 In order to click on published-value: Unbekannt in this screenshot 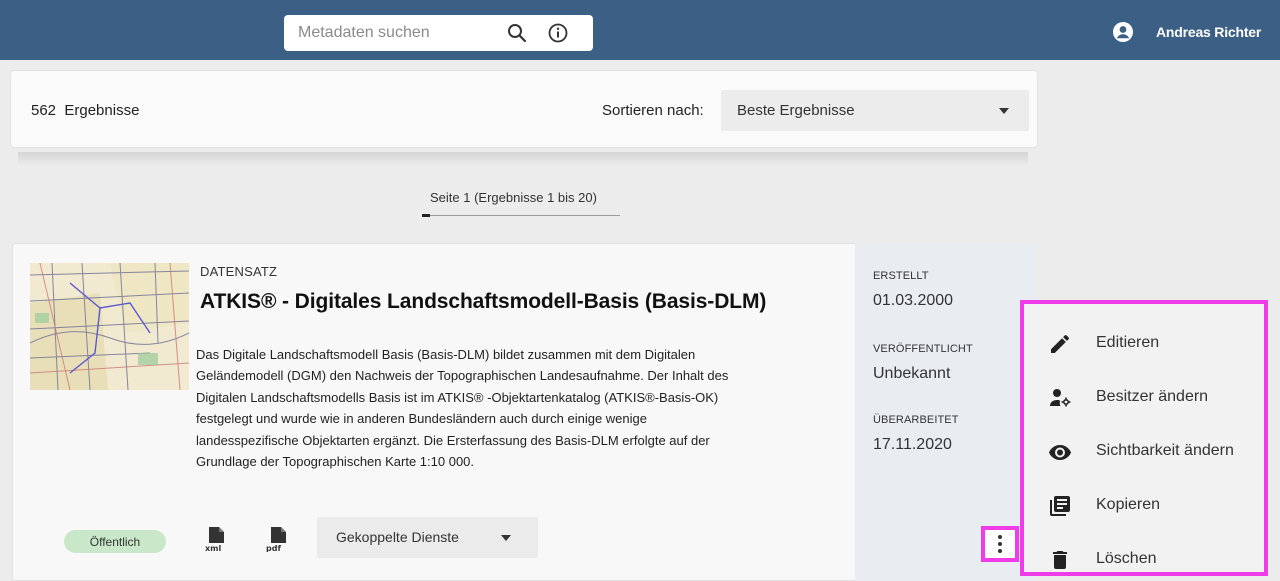, I will do `click(912, 373)`.